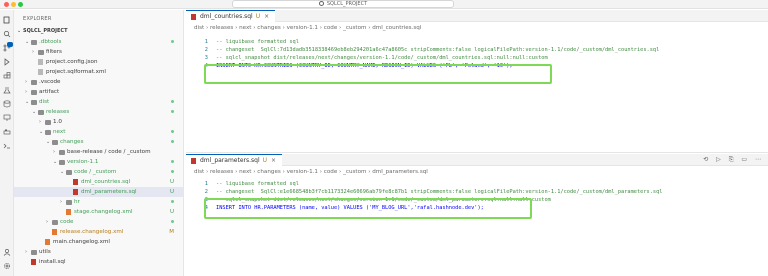 This screenshot has height=276, width=768. Describe the element at coordinates (7, 146) in the screenshot. I see `terminal-icon` at that location.